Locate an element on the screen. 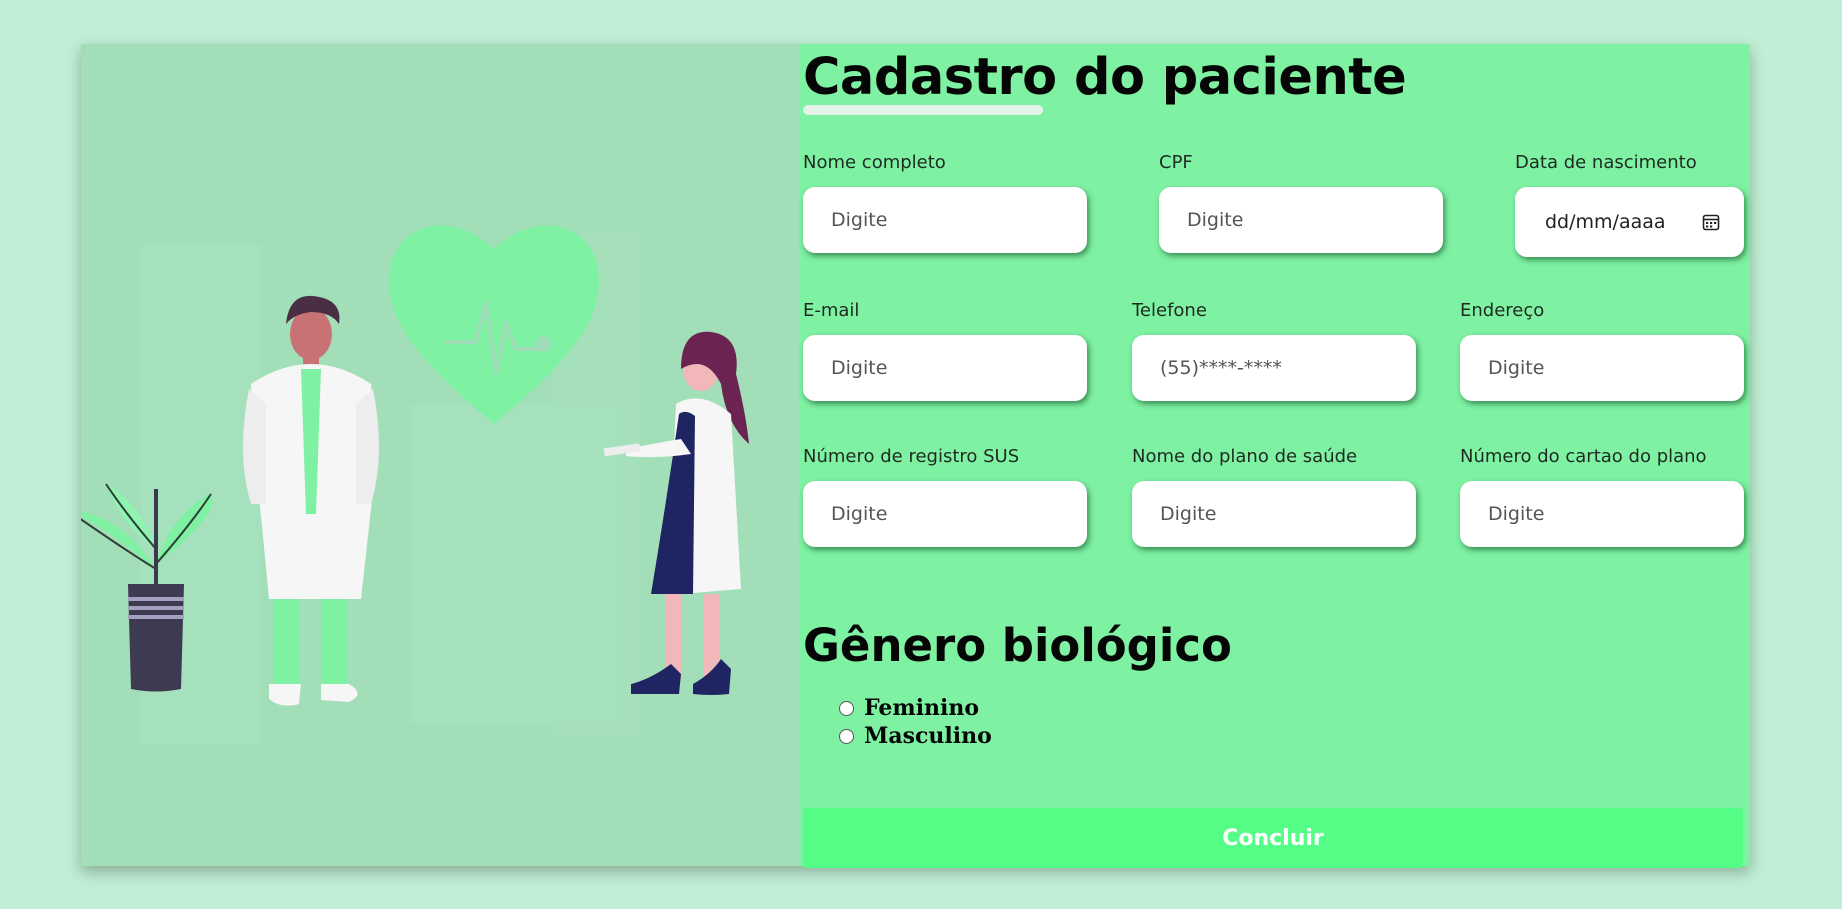 The width and height of the screenshot is (1842, 909). calendar-icon is located at coordinates (1711, 222).